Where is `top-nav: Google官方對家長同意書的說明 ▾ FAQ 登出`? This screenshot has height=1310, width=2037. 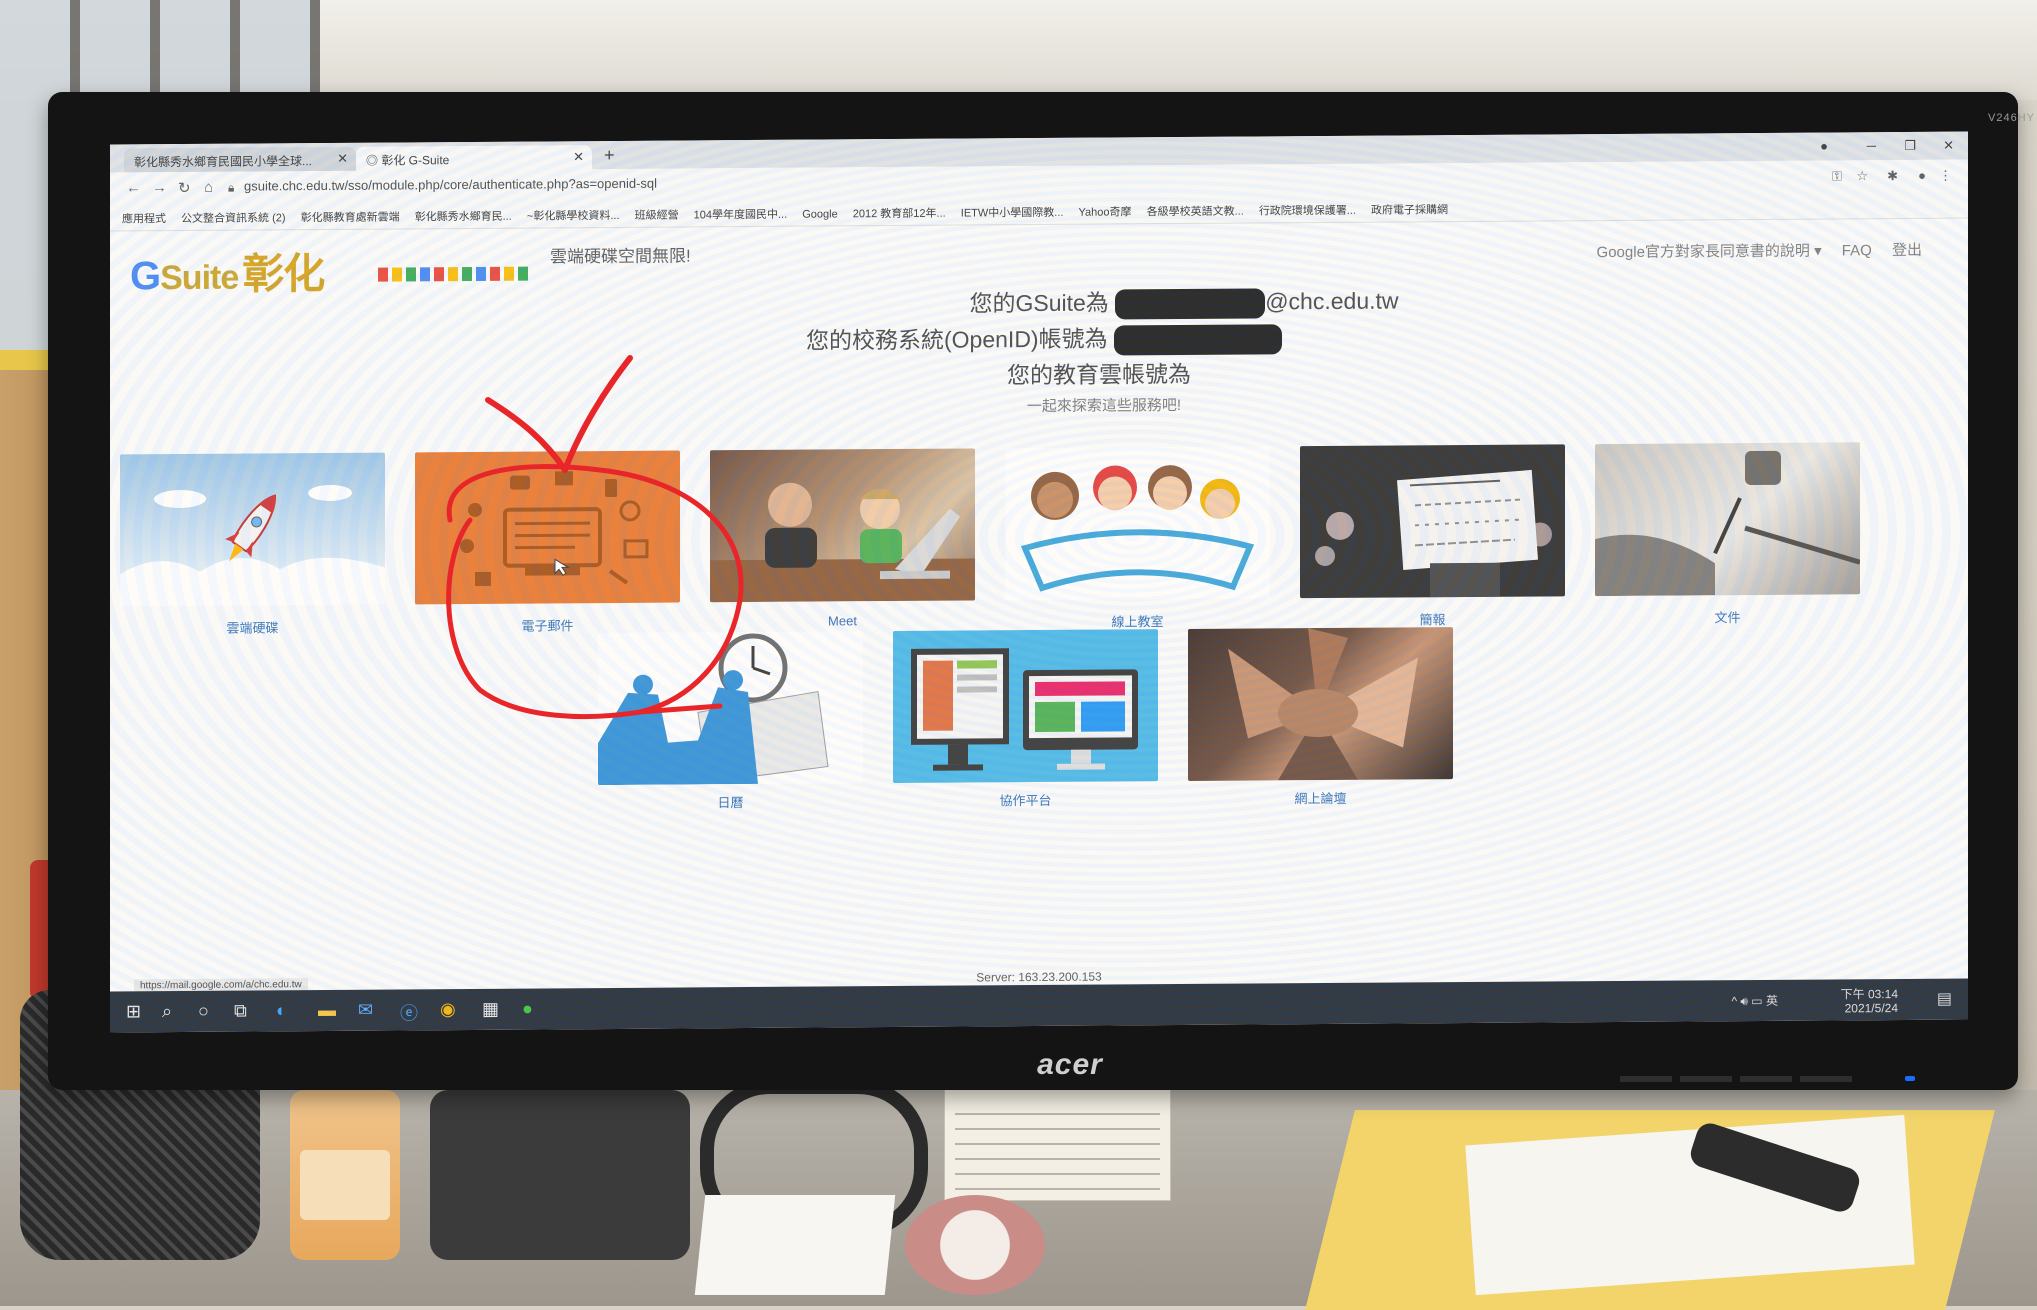 top-nav: Google官方對家長同意書的說明 ▾ FAQ 登出 is located at coordinates (1751, 250).